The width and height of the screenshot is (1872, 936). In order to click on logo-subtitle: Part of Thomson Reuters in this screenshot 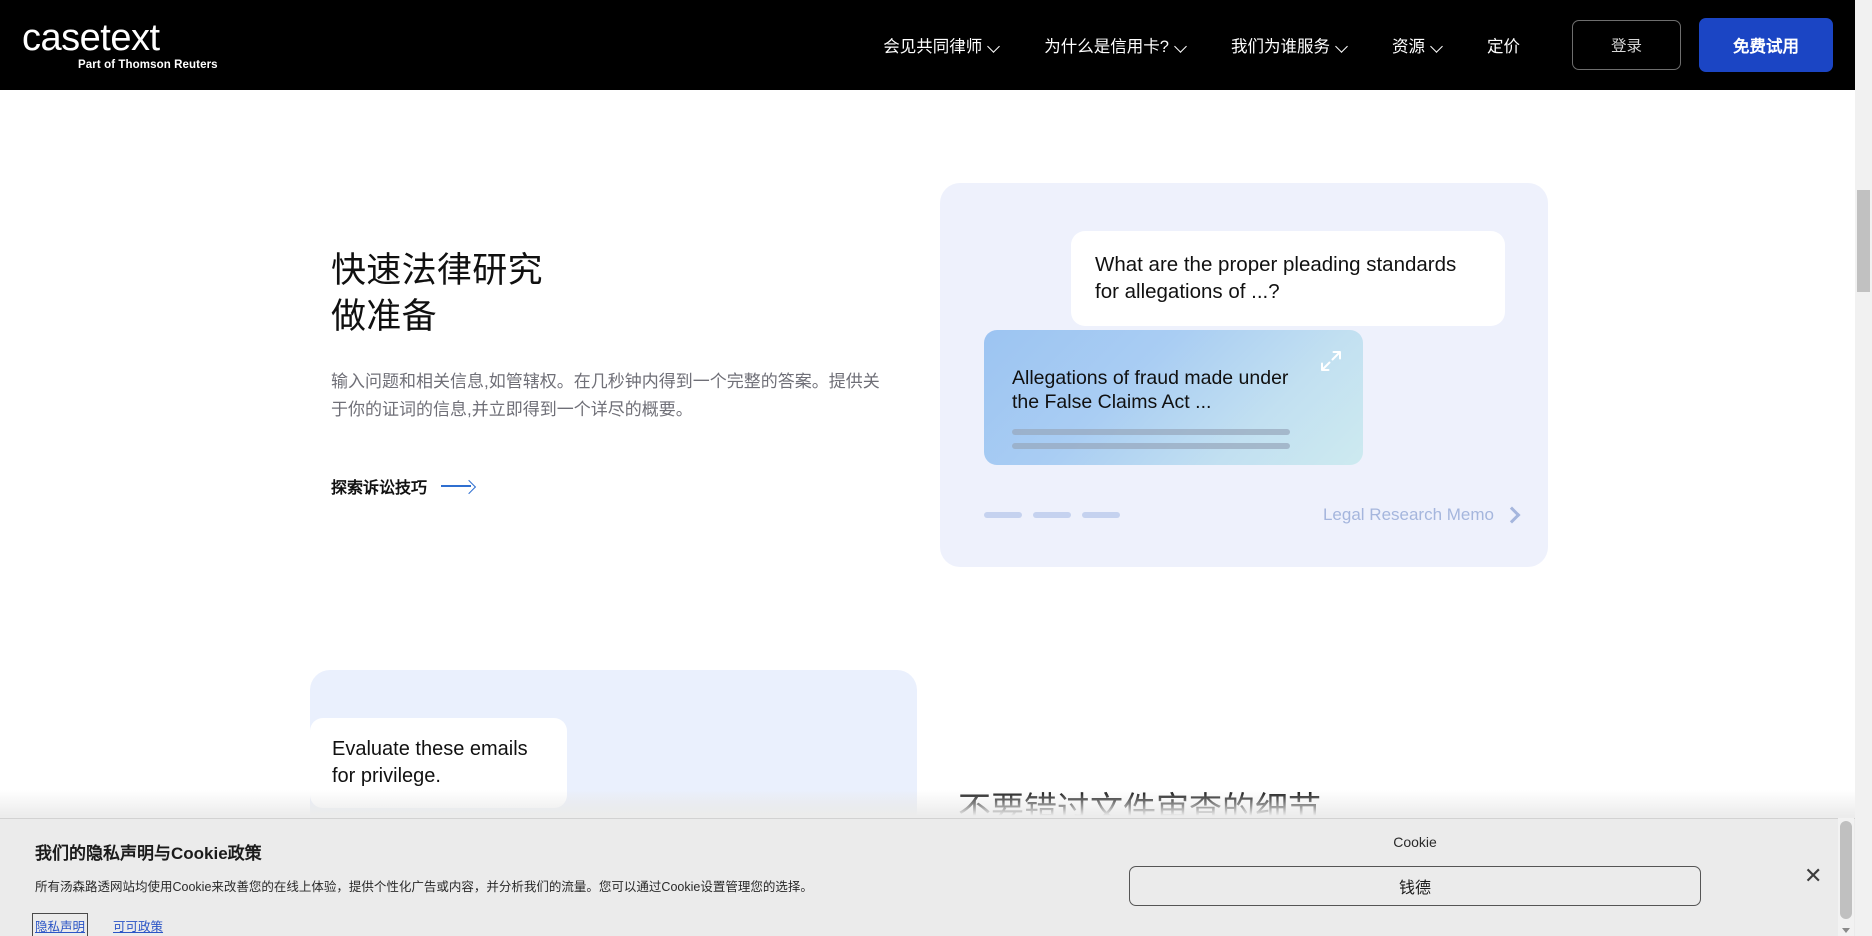, I will do `click(148, 64)`.